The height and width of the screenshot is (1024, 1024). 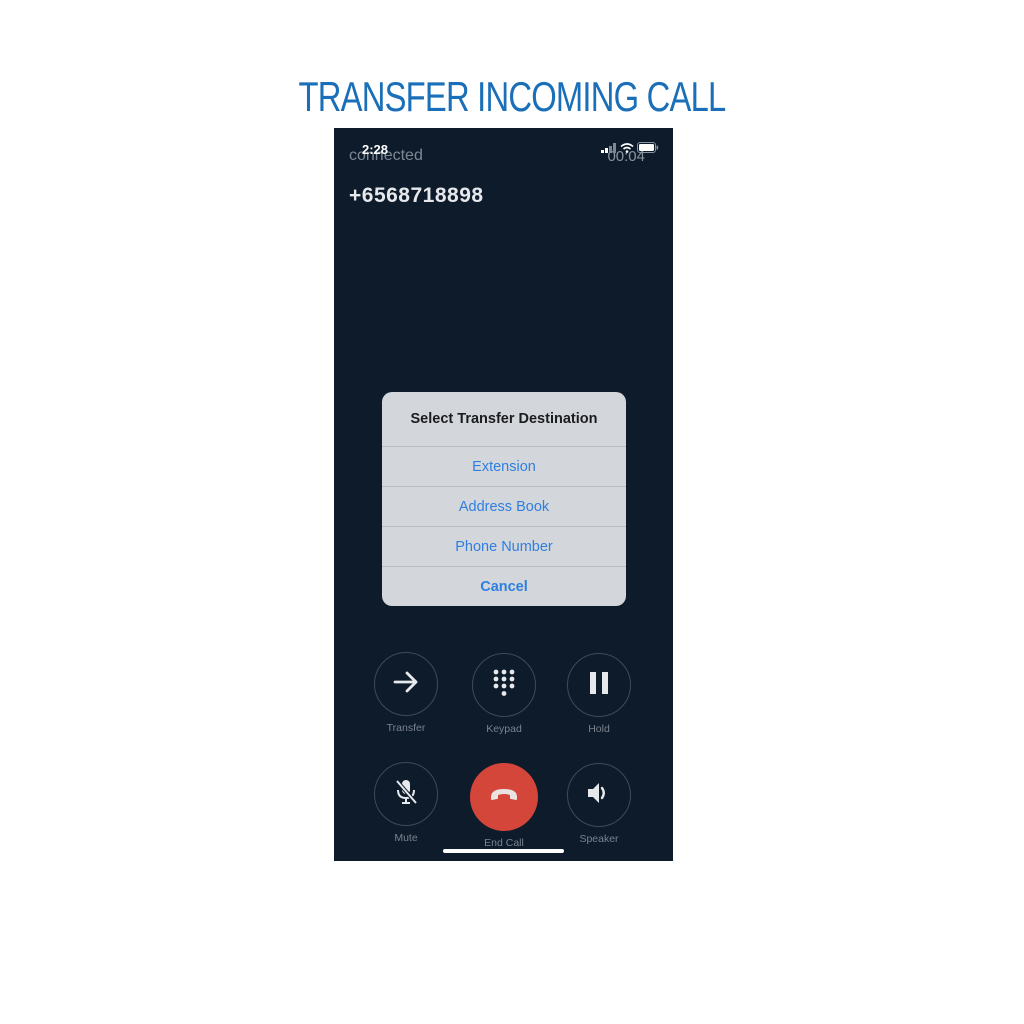 What do you see at coordinates (627, 147) in the screenshot?
I see `wifi-icon` at bounding box center [627, 147].